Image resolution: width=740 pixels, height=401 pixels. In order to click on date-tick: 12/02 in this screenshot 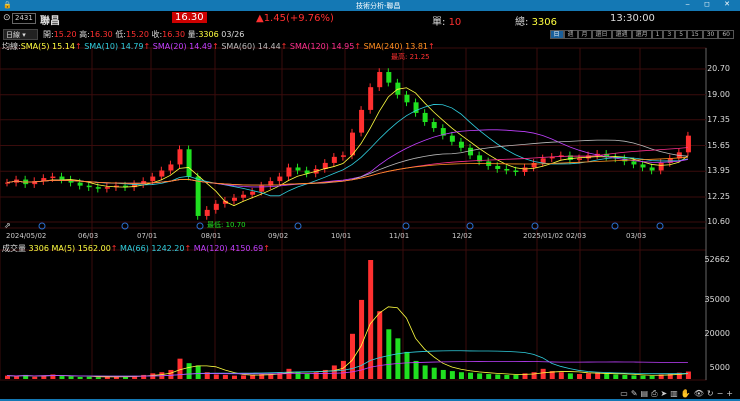, I will do `click(462, 236)`.